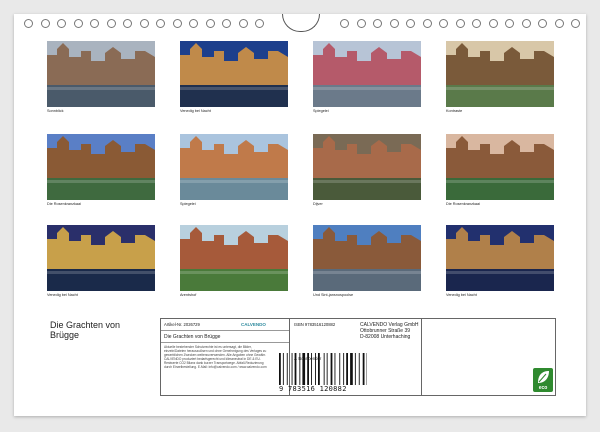  Describe the element at coordinates (333, 295) in the screenshot. I see `photo-caption: Und Sint-jansnospoolse` at that location.